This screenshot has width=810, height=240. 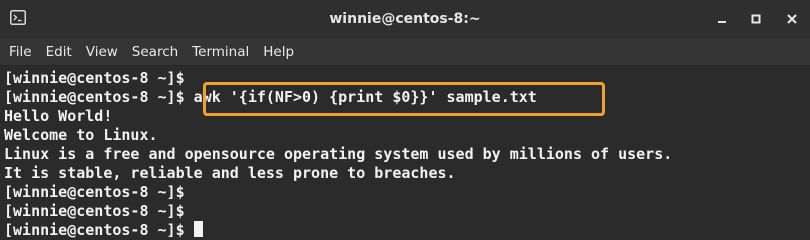 I want to click on menu-terminal: Terminal, so click(x=220, y=52).